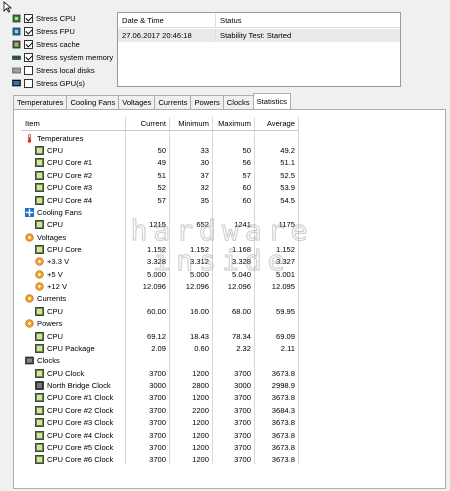 This screenshot has width=450, height=491. What do you see at coordinates (50, 324) in the screenshot?
I see `group-label: Powers` at bounding box center [50, 324].